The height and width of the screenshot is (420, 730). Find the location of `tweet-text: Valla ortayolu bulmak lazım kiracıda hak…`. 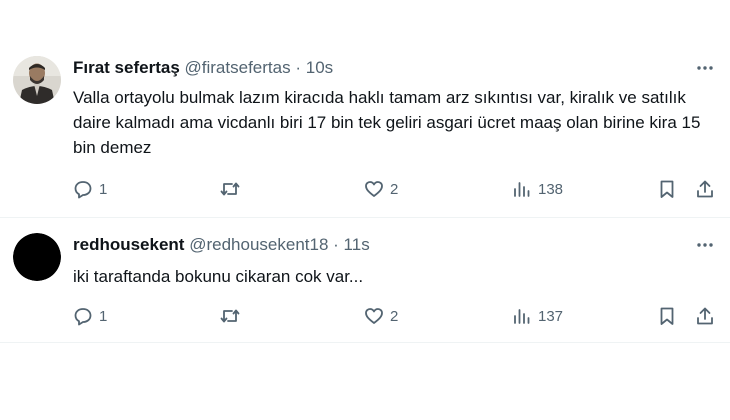

tweet-text: Valla ortayolu bulmak lazım kiracıda hak… is located at coordinates (387, 122).